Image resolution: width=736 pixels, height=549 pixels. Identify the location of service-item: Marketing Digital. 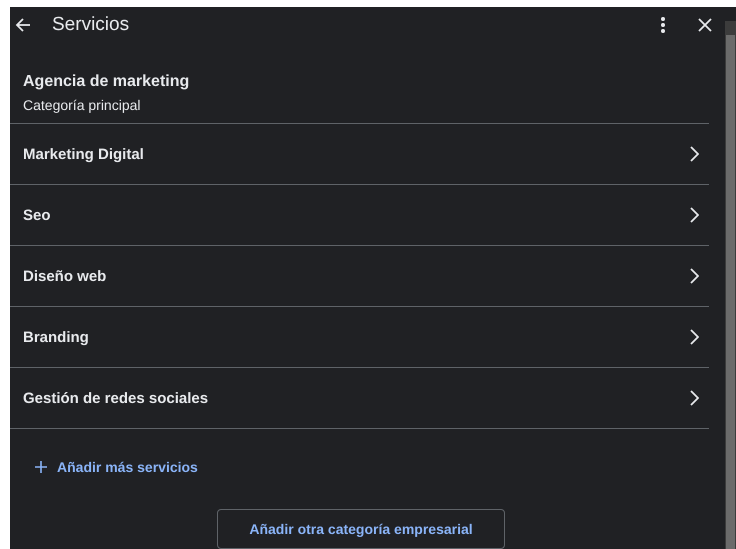
(359, 154).